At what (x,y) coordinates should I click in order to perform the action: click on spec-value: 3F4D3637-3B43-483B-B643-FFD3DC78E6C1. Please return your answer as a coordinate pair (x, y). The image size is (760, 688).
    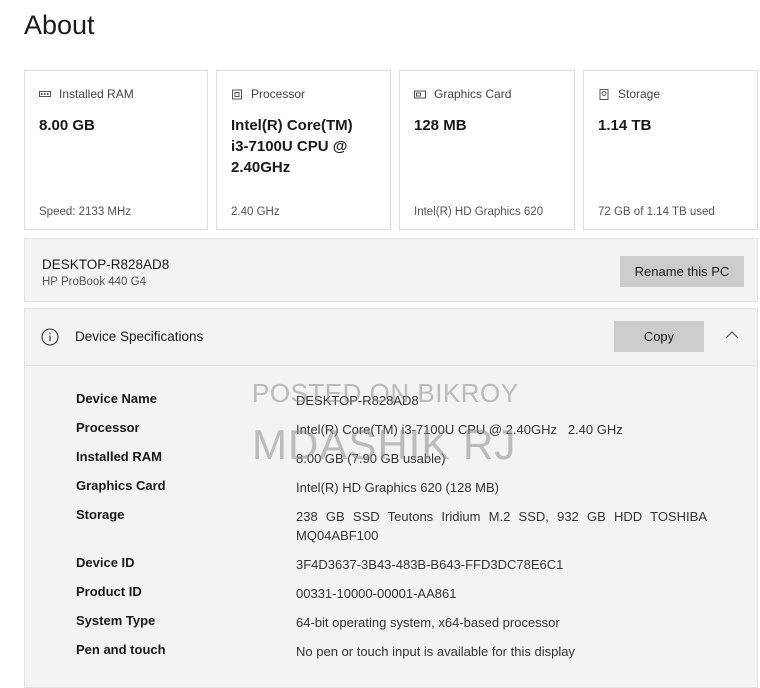
    Looking at the image, I should click on (430, 564).